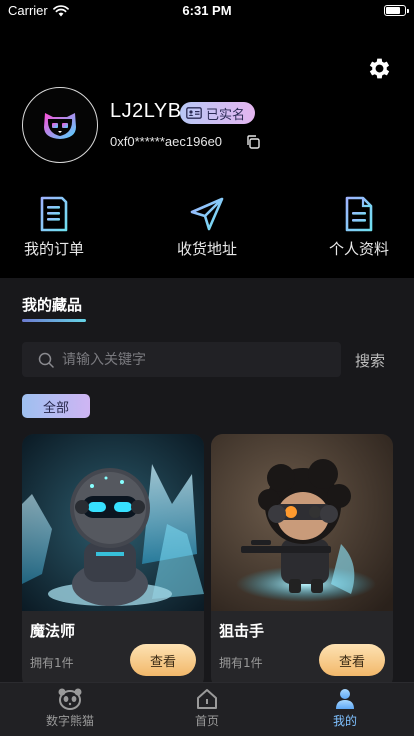 The image size is (414, 736). I want to click on wallet-address: 0xf0******aec196e0, so click(166, 141).